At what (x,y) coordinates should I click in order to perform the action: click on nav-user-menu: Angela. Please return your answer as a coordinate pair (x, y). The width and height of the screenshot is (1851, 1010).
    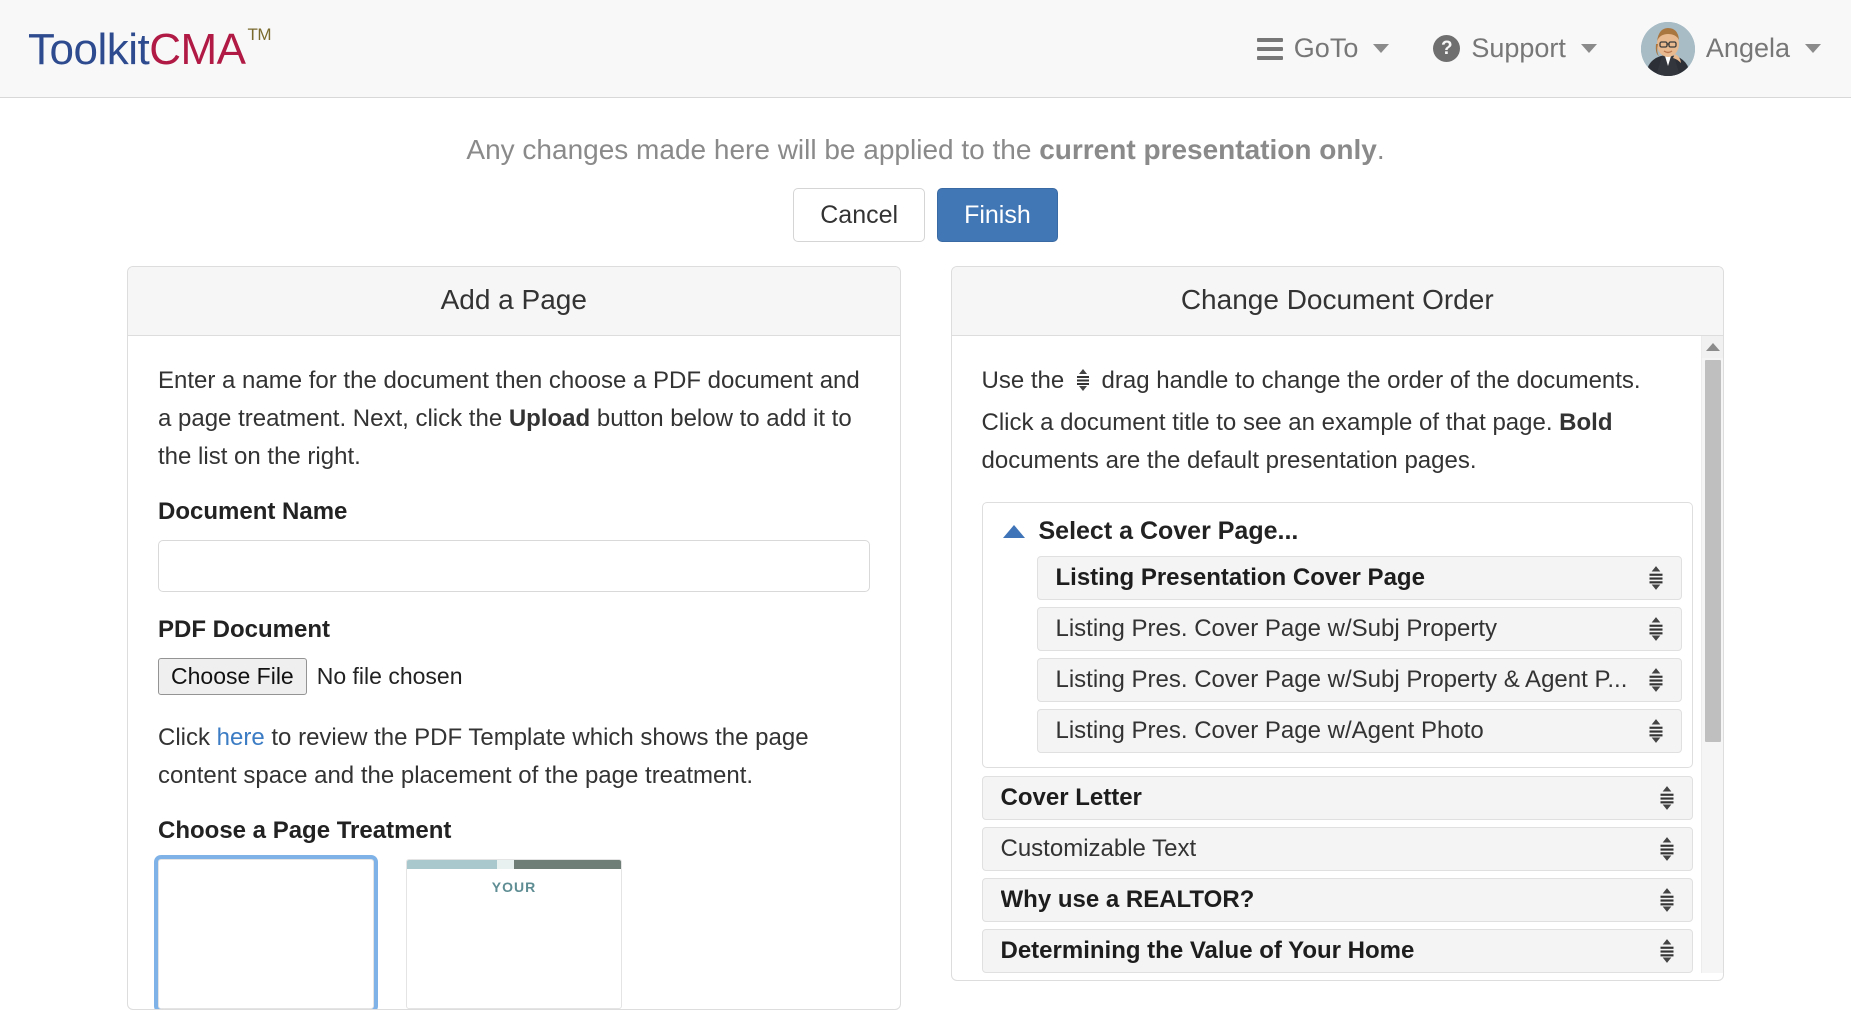
    Looking at the image, I should click on (1730, 48).